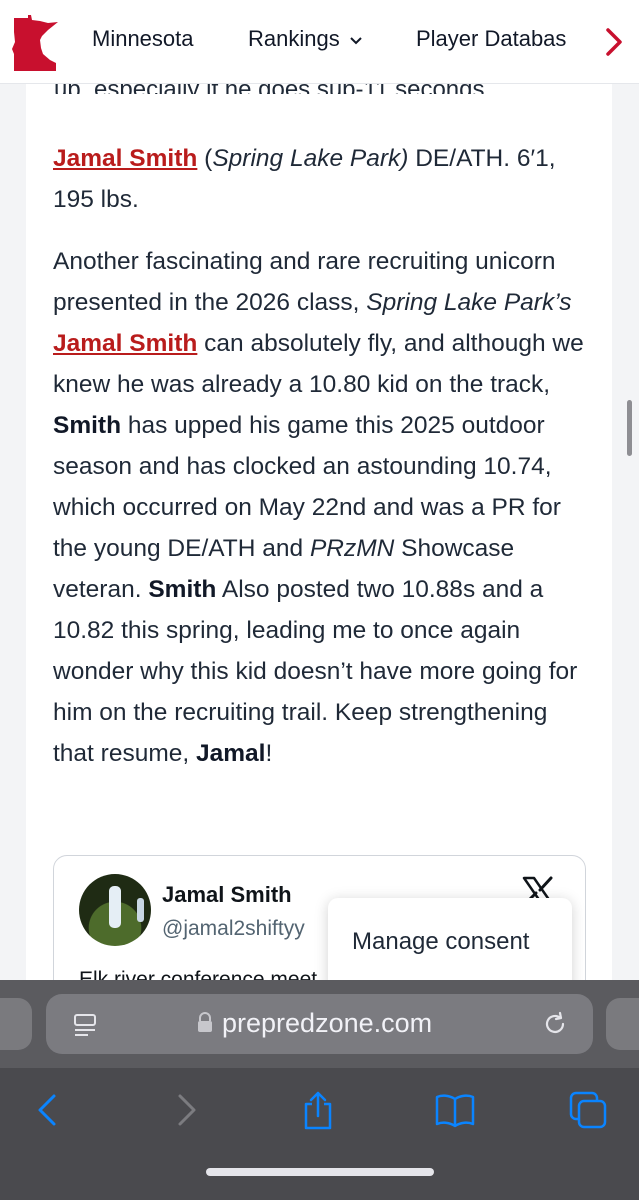  I want to click on browser-toolbar, so click(319, 1134).